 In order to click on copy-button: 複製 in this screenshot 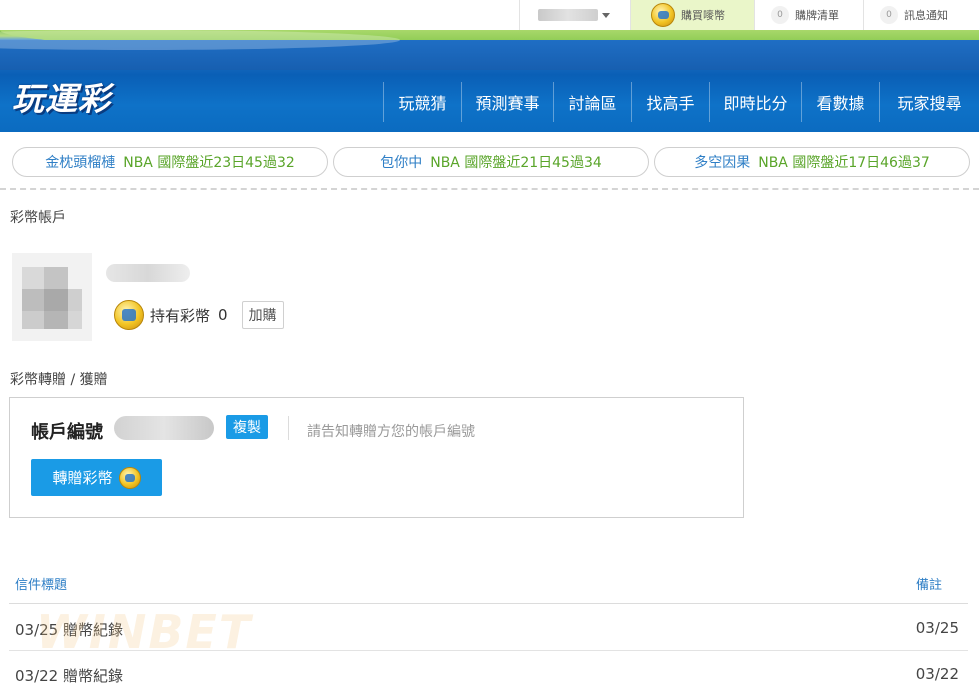, I will do `click(247, 427)`.